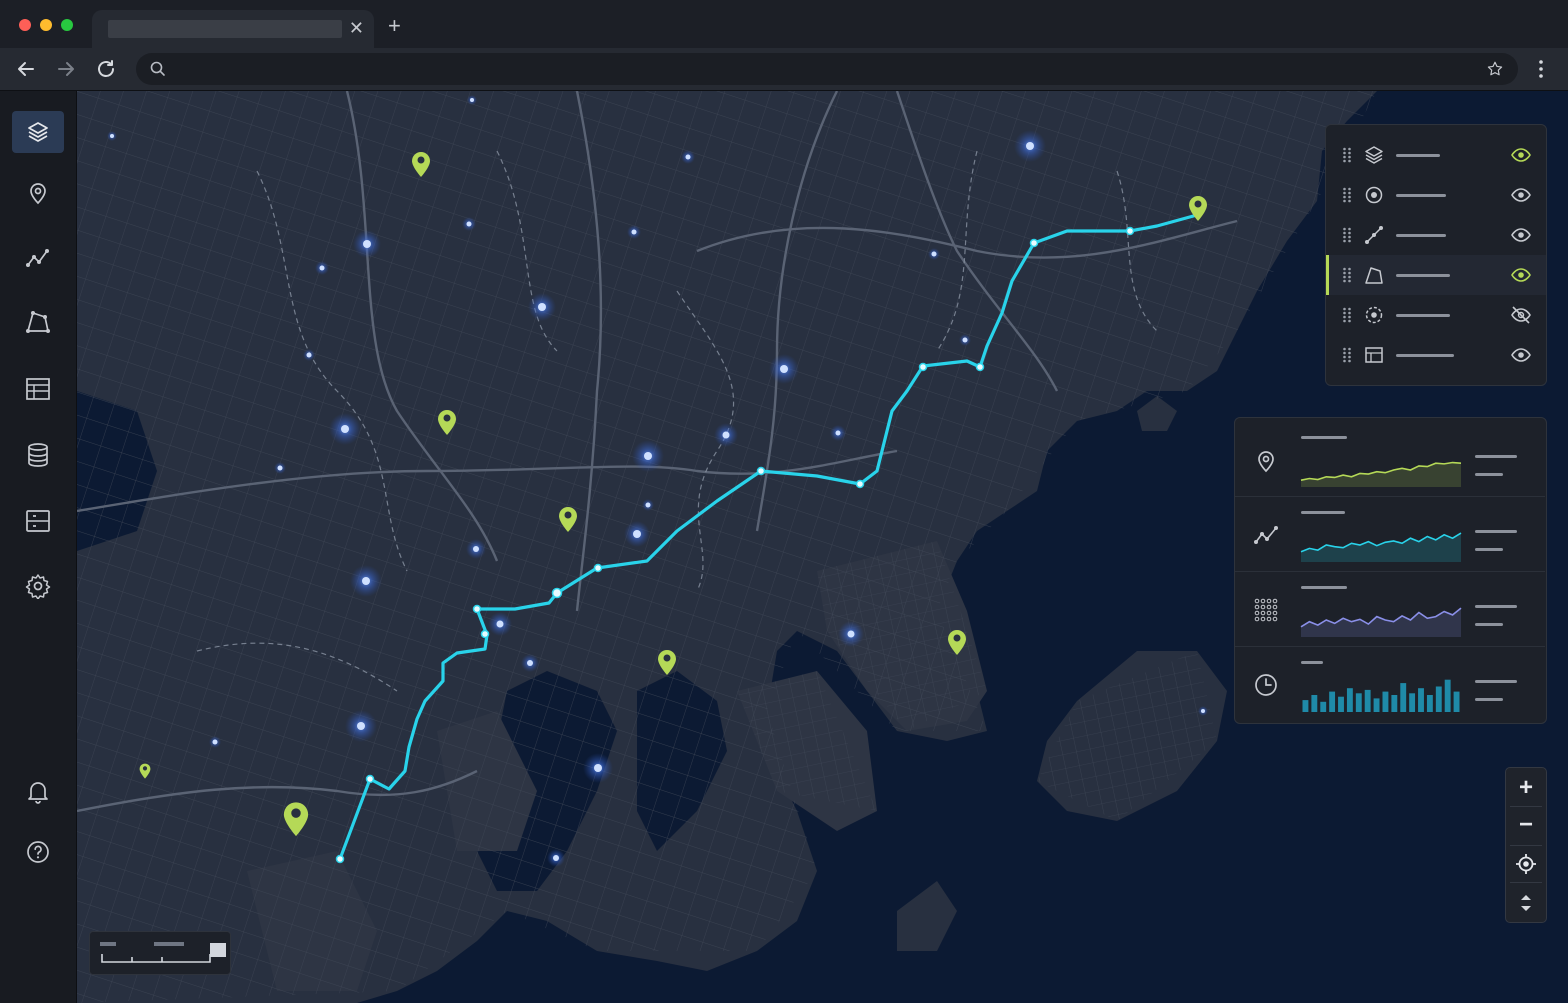  I want to click on address-input, so click(828, 70).